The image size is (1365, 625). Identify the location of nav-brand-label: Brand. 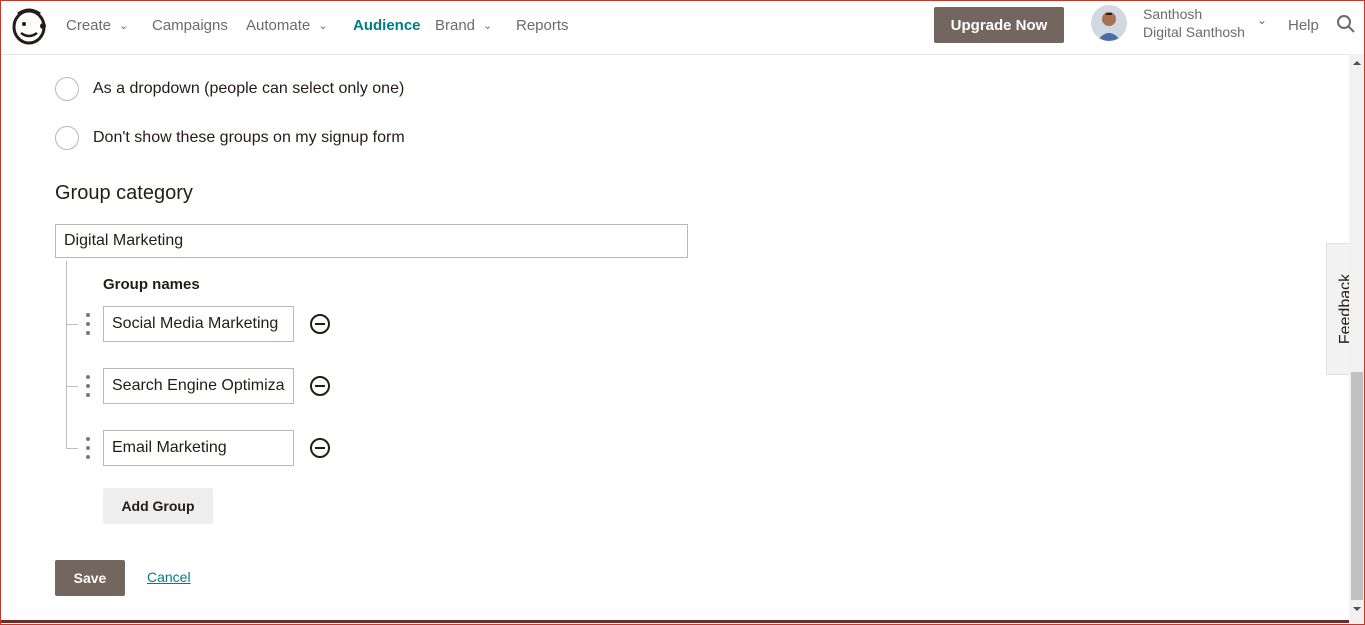
(455, 25).